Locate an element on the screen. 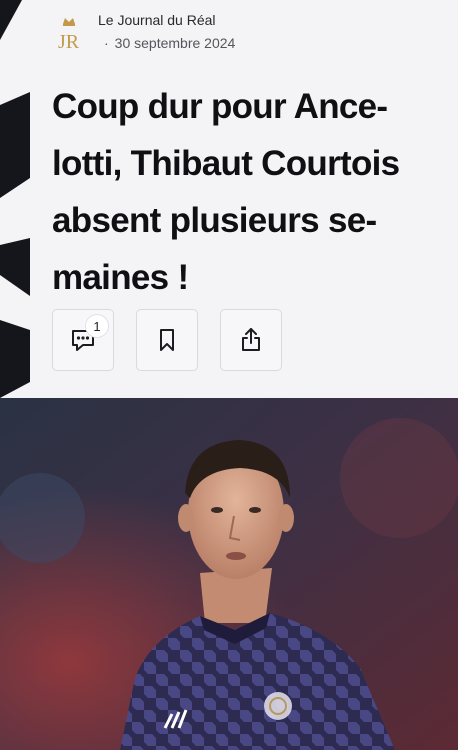 The width and height of the screenshot is (458, 750). decorative-stripes is located at coordinates (15, 199).